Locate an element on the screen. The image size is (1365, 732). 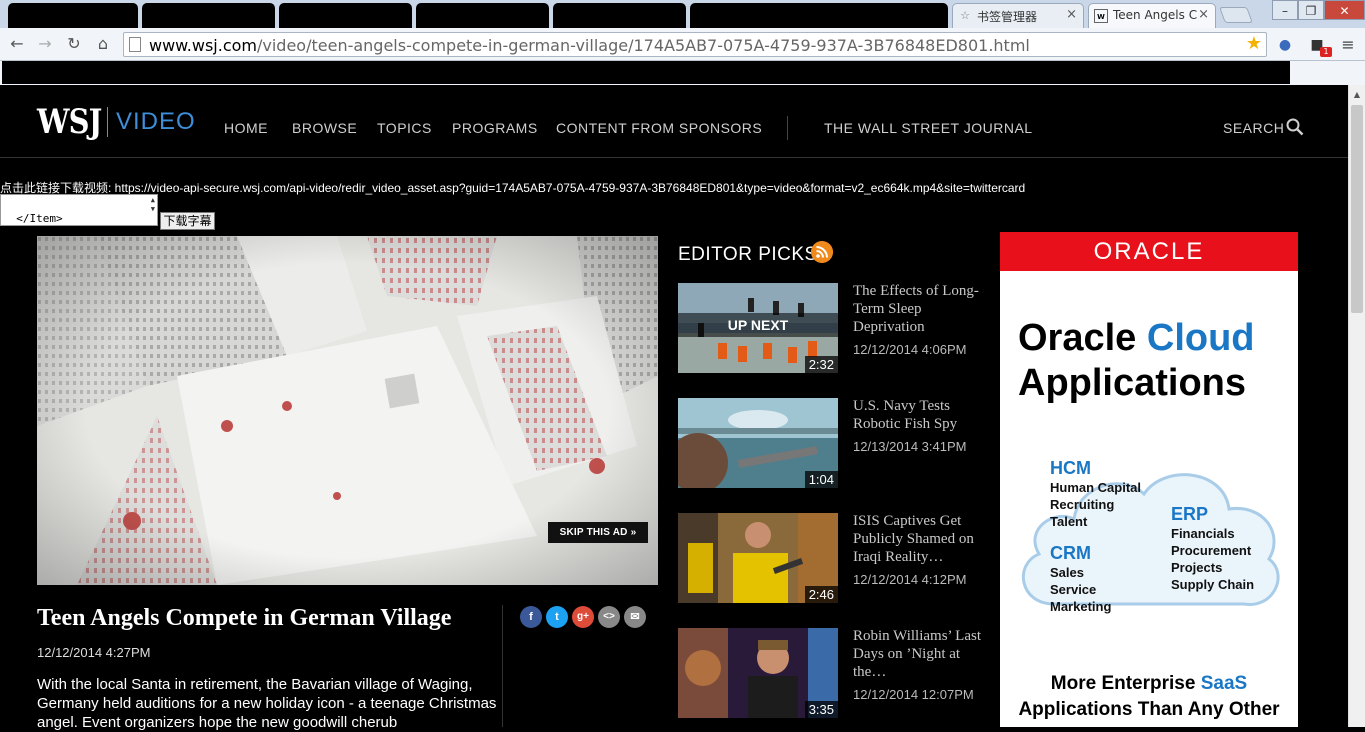
pick-date: 12/13/2014 3:41PM is located at coordinates (910, 446).